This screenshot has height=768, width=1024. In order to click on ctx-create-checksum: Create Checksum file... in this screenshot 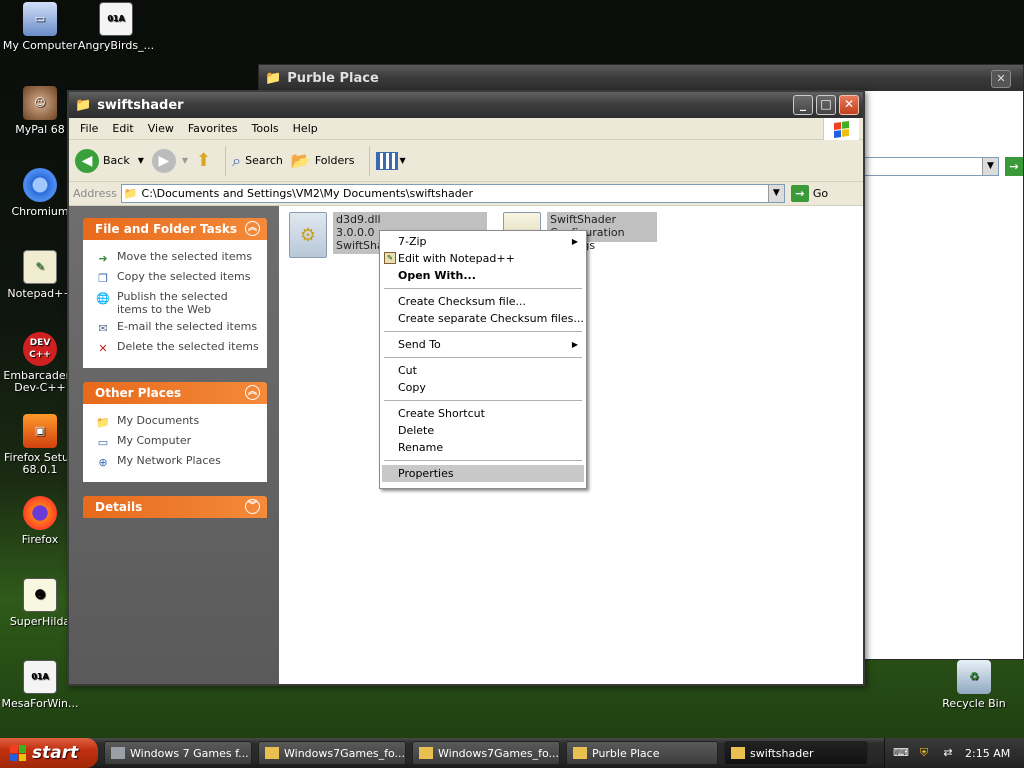, I will do `click(483, 301)`.